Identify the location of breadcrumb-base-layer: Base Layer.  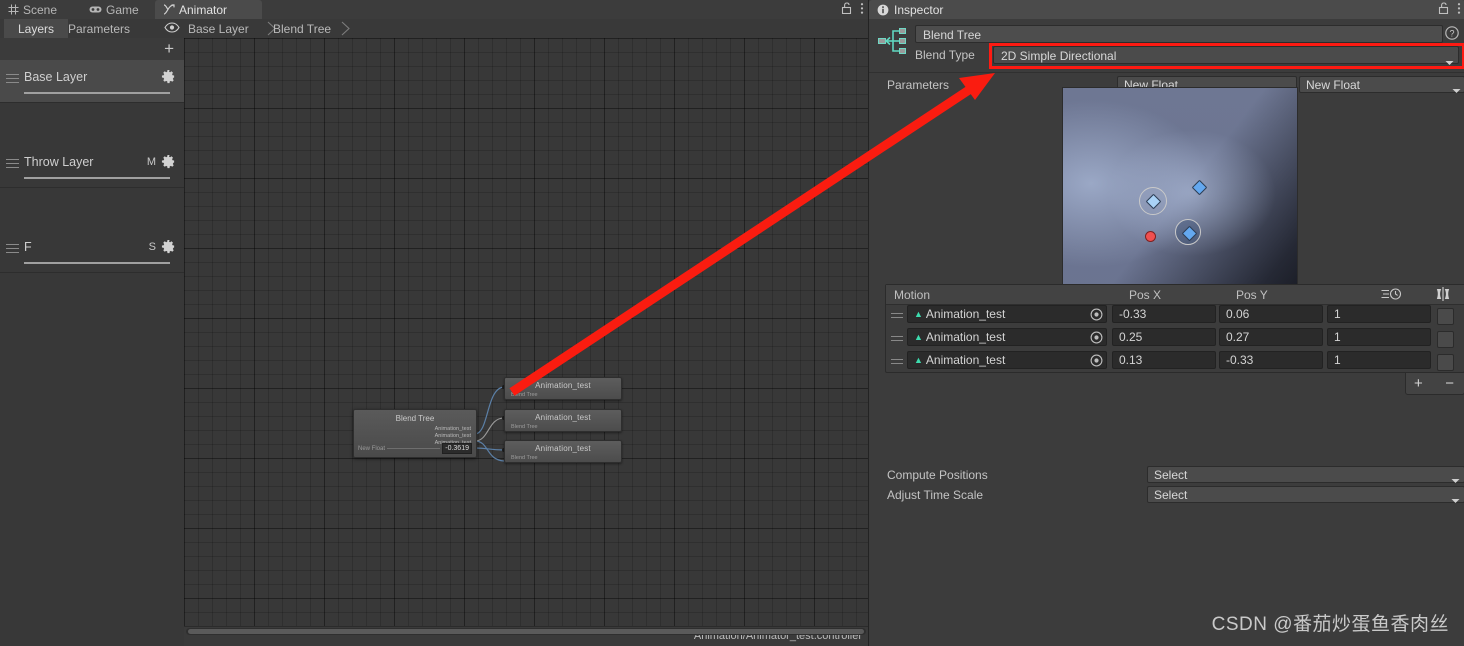
(218, 28).